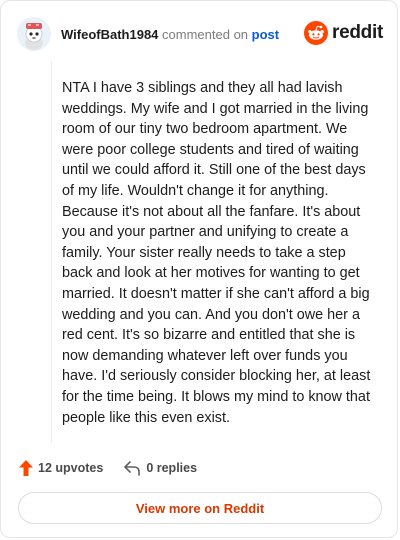 This screenshot has height=540, width=400. I want to click on upvote-button: 12 upvotes, so click(61, 468).